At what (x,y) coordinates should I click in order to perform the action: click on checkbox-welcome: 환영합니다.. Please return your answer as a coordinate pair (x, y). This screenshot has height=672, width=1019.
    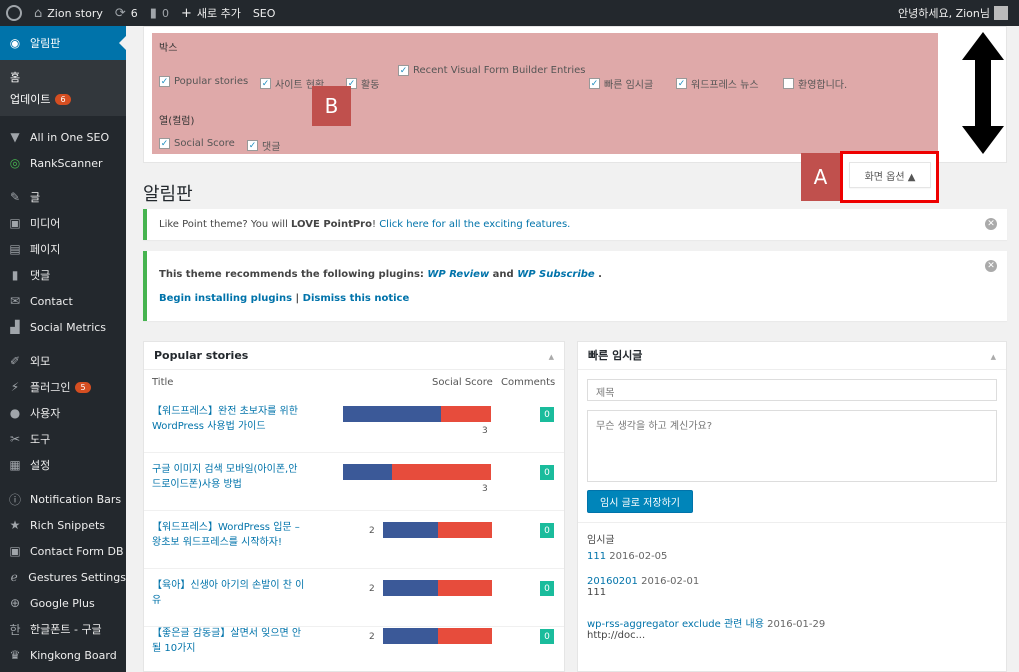
    Looking at the image, I should click on (815, 83).